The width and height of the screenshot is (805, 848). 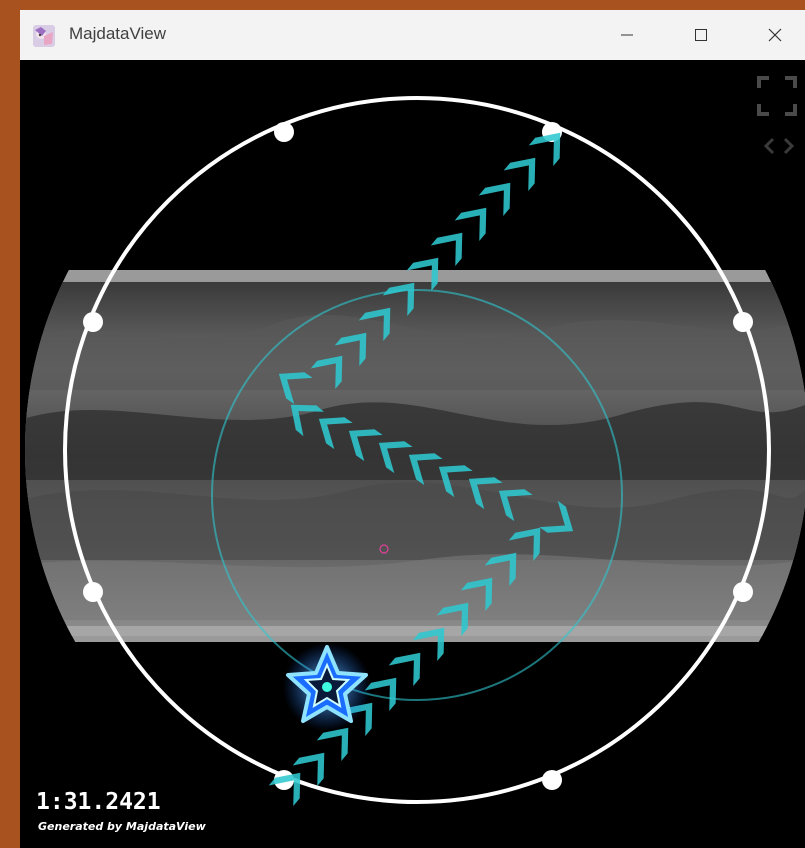 I want to click on fullscreen-icon, so click(x=777, y=96).